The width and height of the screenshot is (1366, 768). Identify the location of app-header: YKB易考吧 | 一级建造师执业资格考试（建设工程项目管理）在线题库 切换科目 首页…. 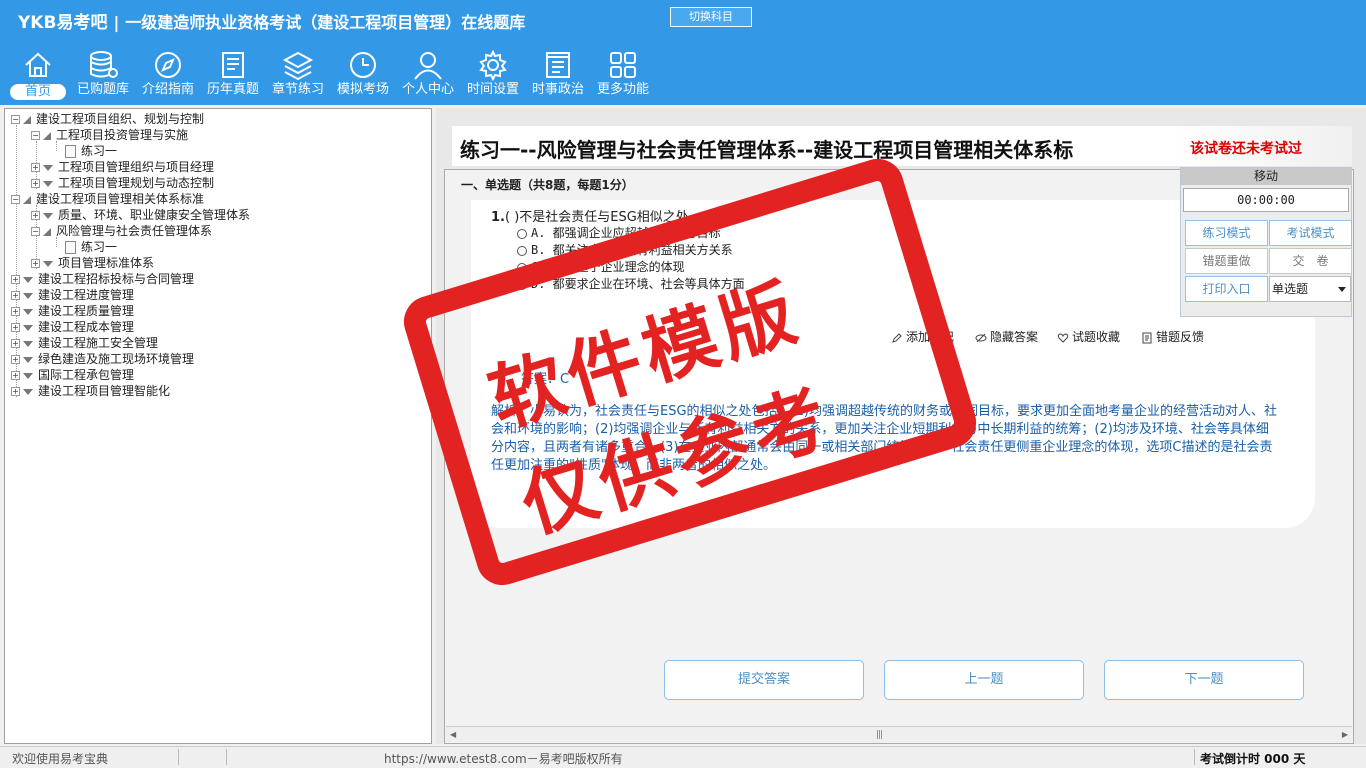
(683, 52).